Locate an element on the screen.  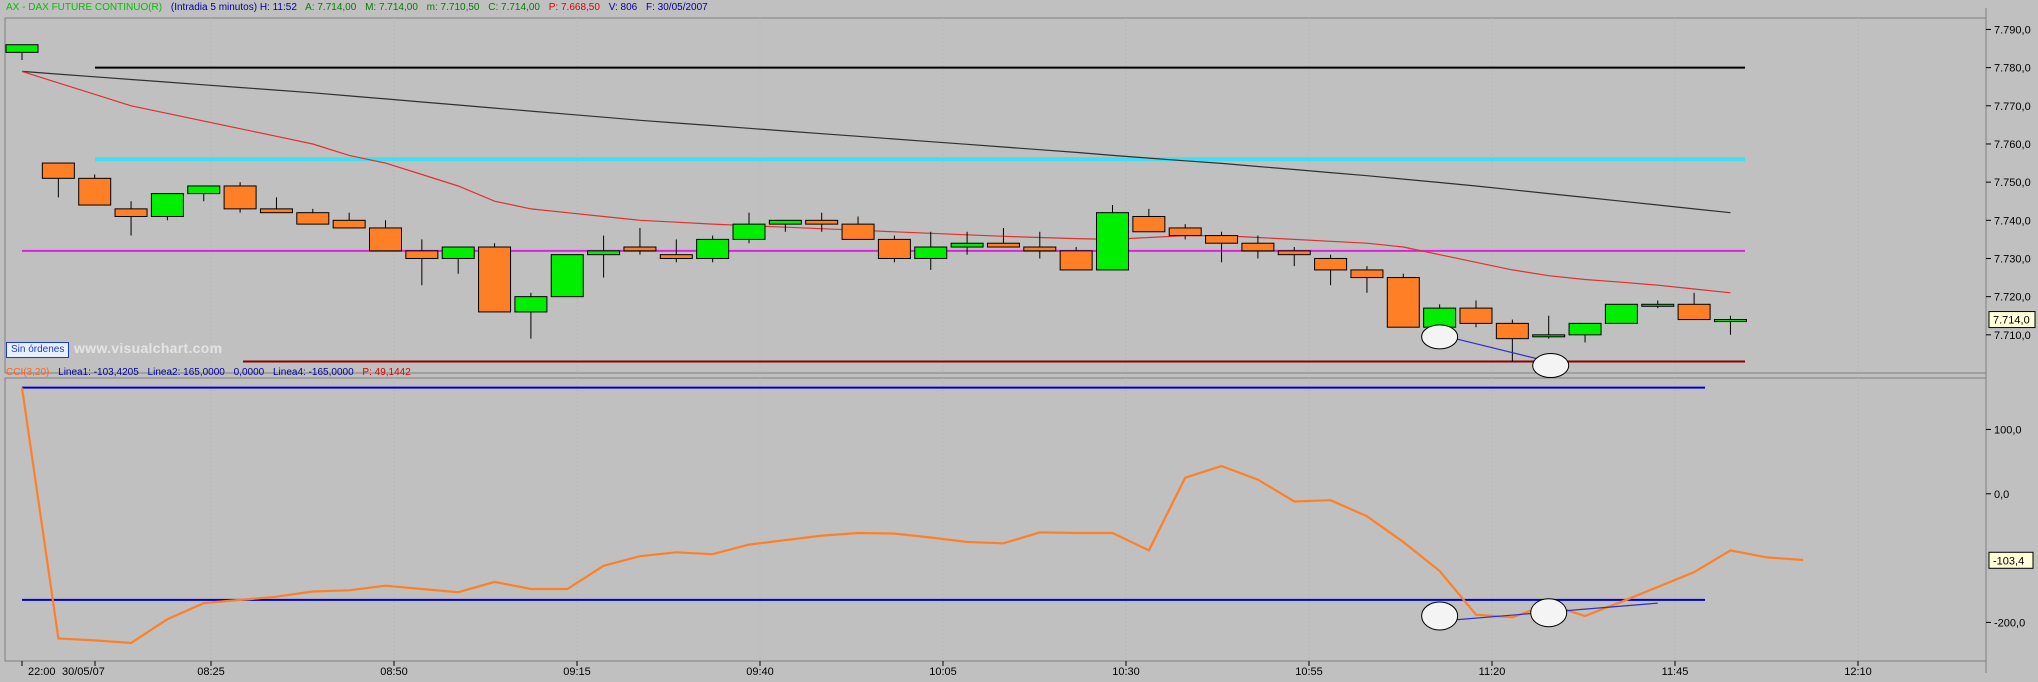
time-tick-label: 10:30 is located at coordinates (1126, 671).